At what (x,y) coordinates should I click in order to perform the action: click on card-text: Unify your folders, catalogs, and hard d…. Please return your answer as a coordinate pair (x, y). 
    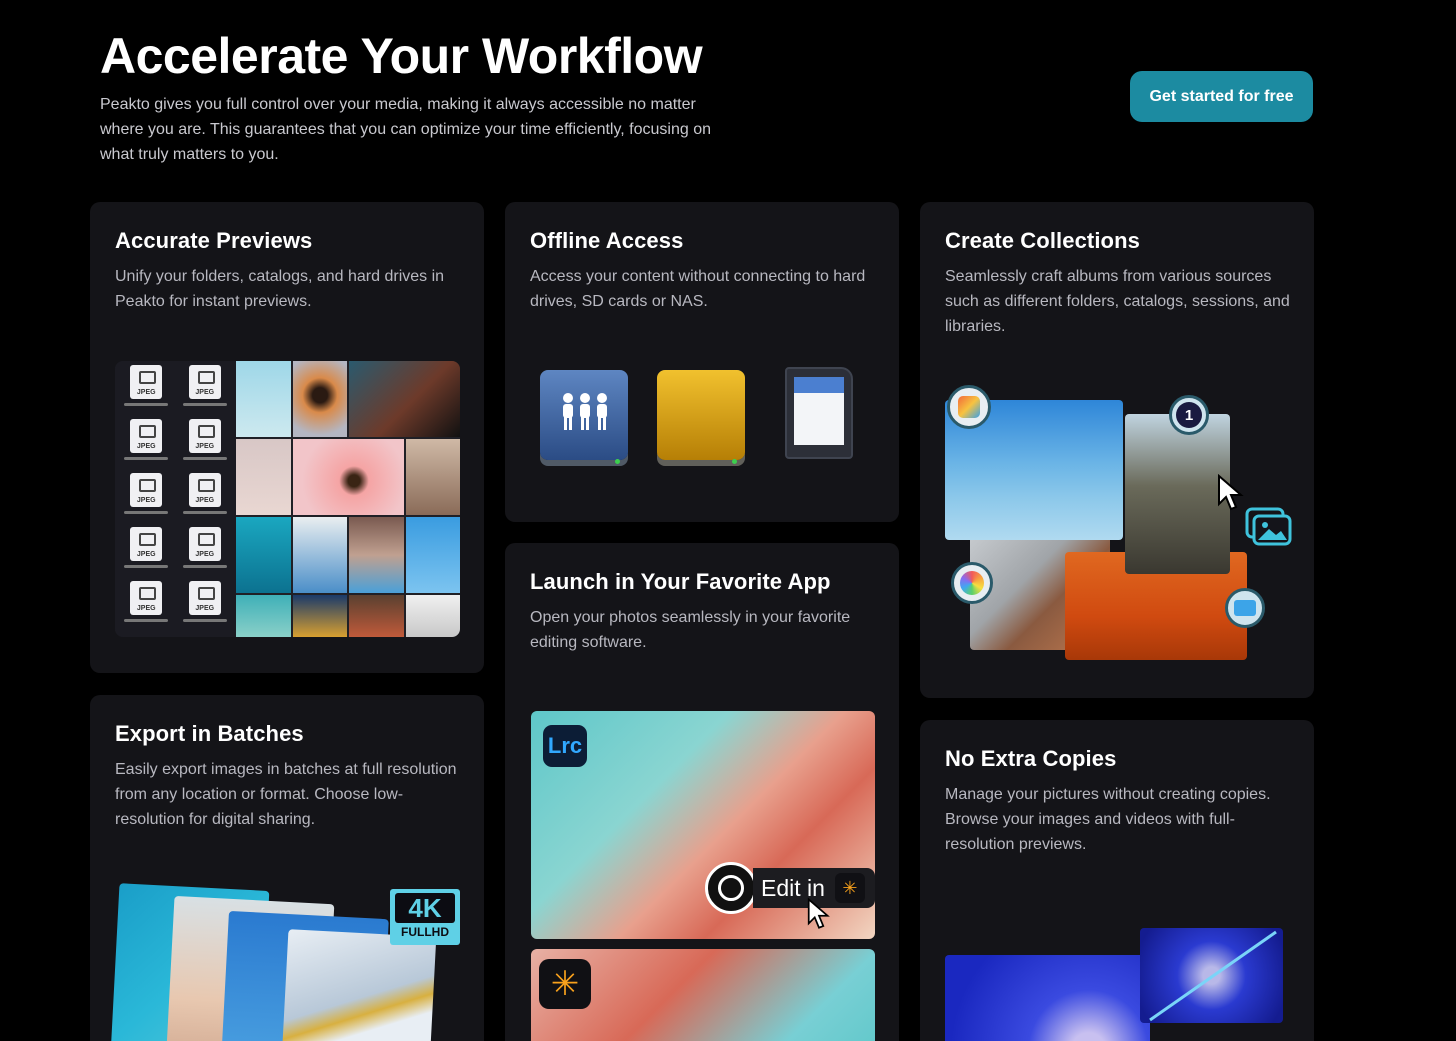
    Looking at the image, I should click on (280, 289).